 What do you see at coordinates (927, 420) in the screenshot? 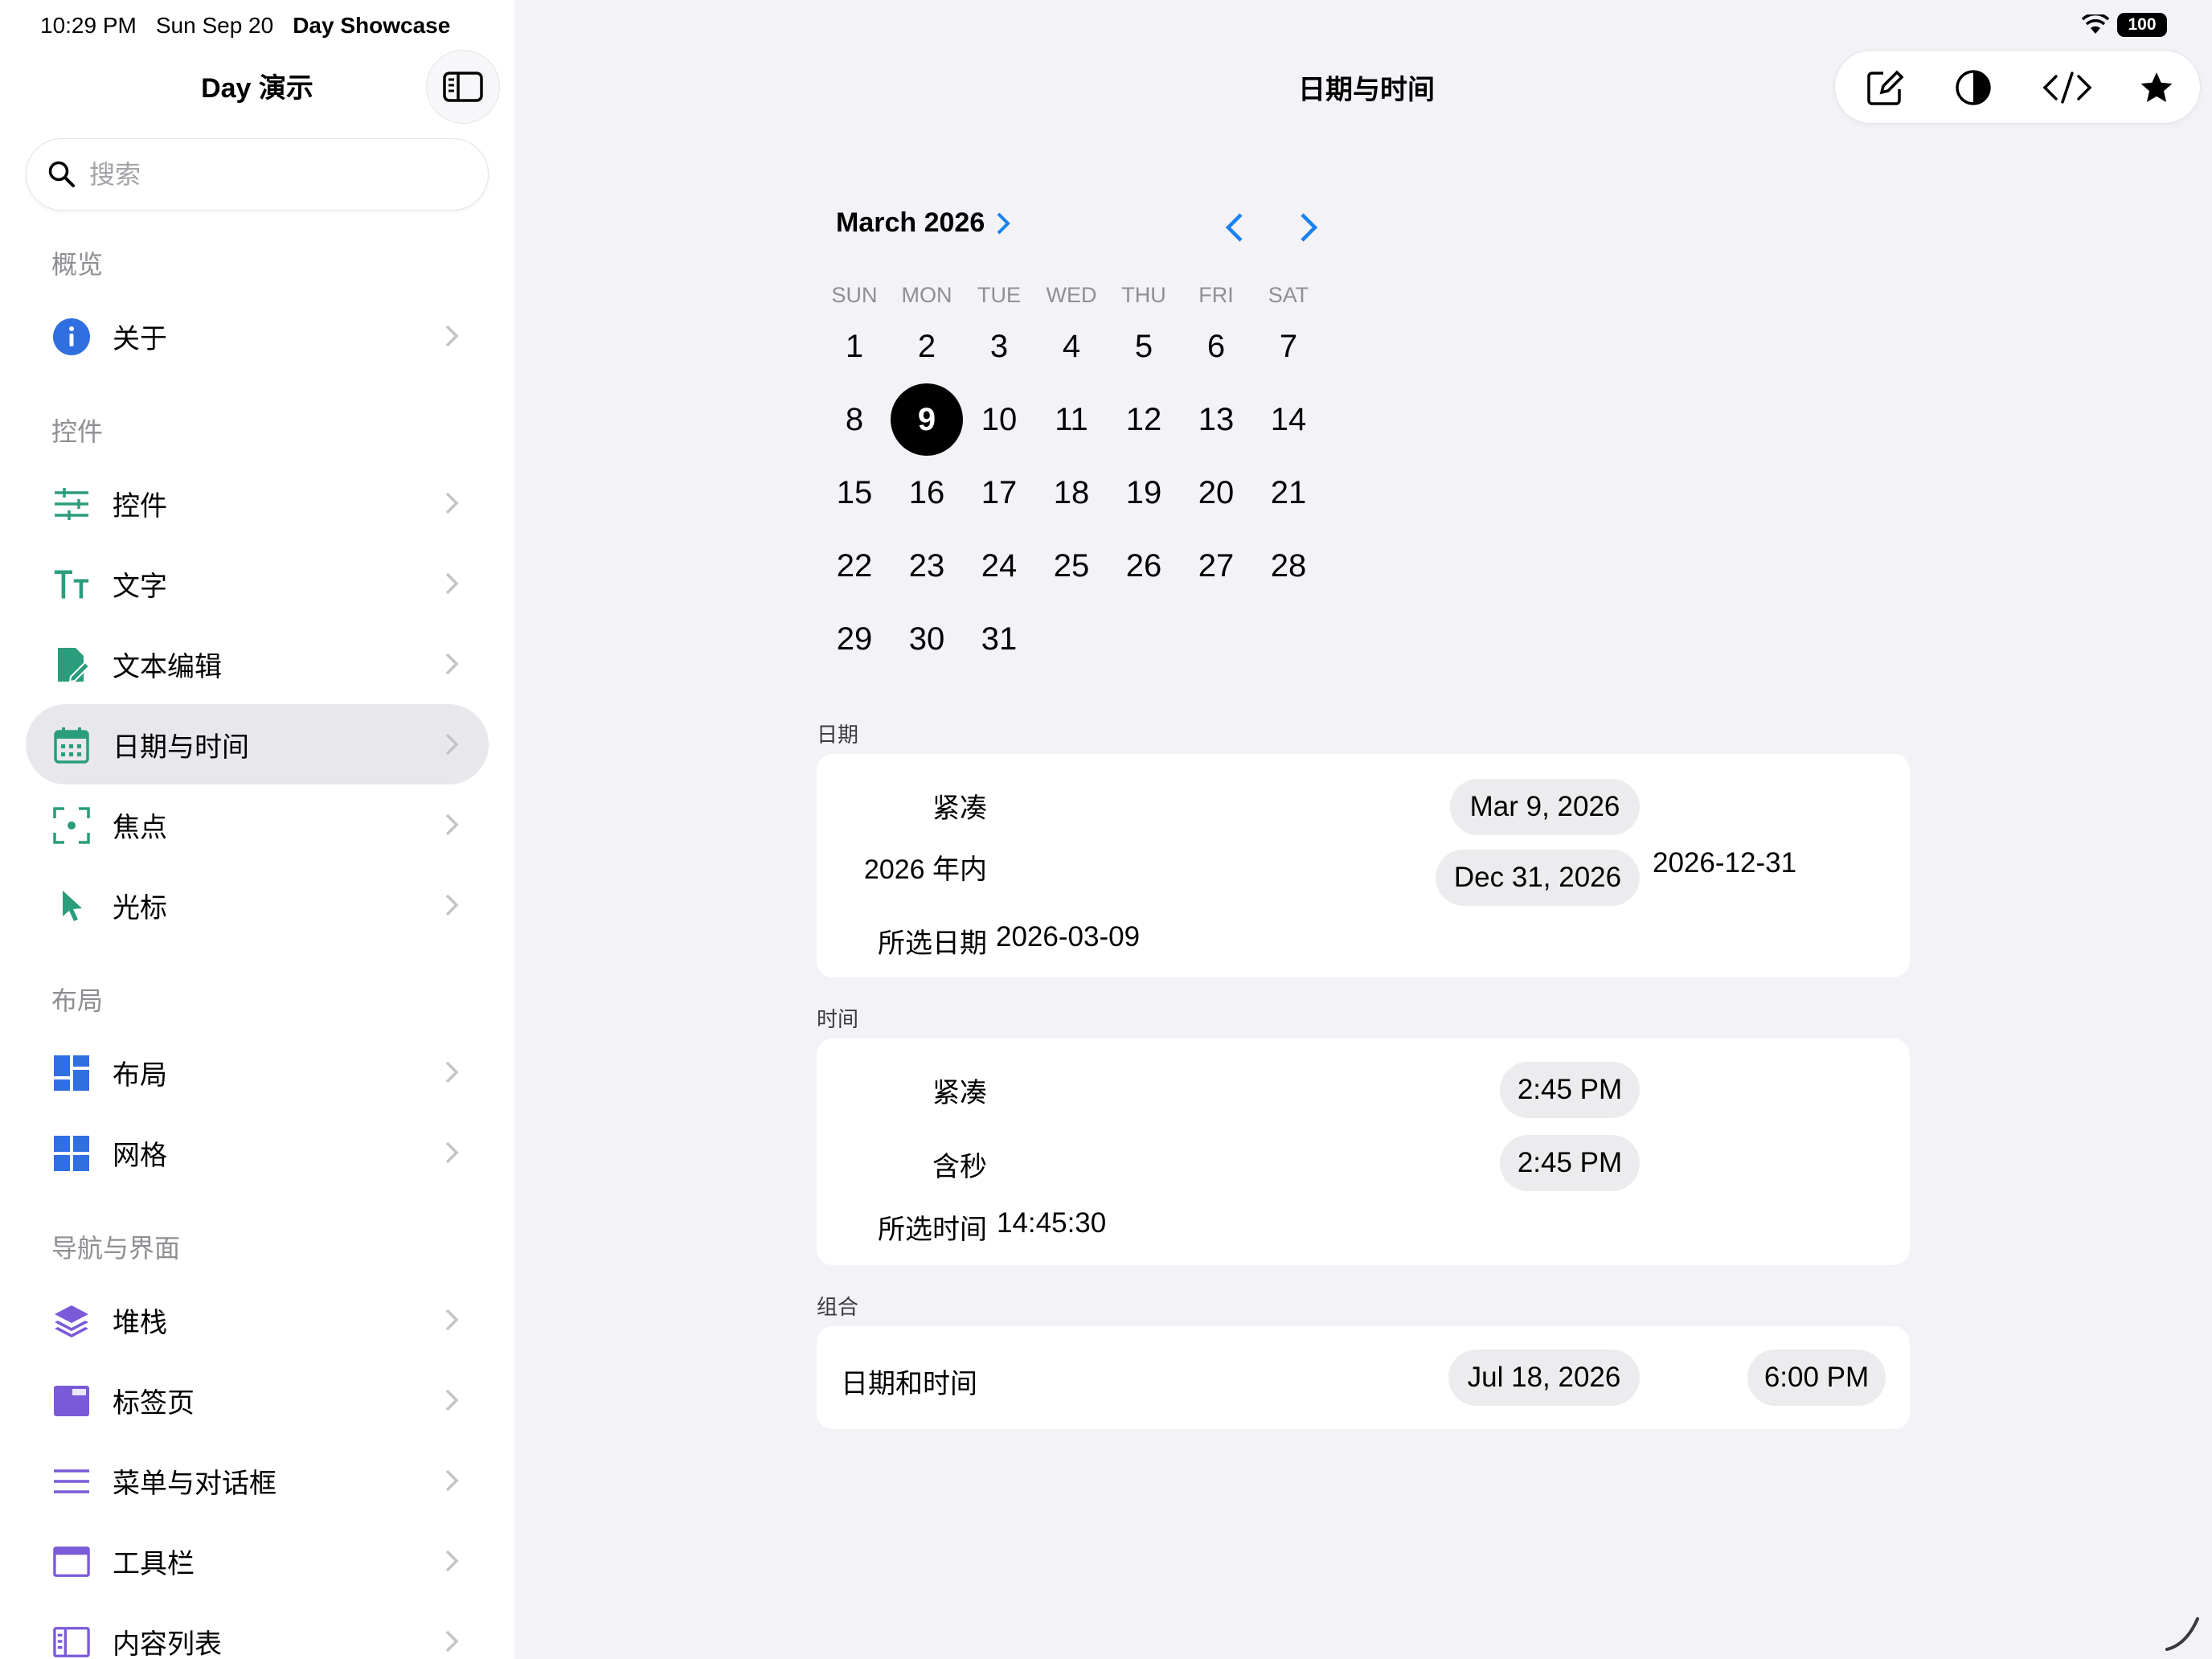
I see `calendar-day-selected: 9` at bounding box center [927, 420].